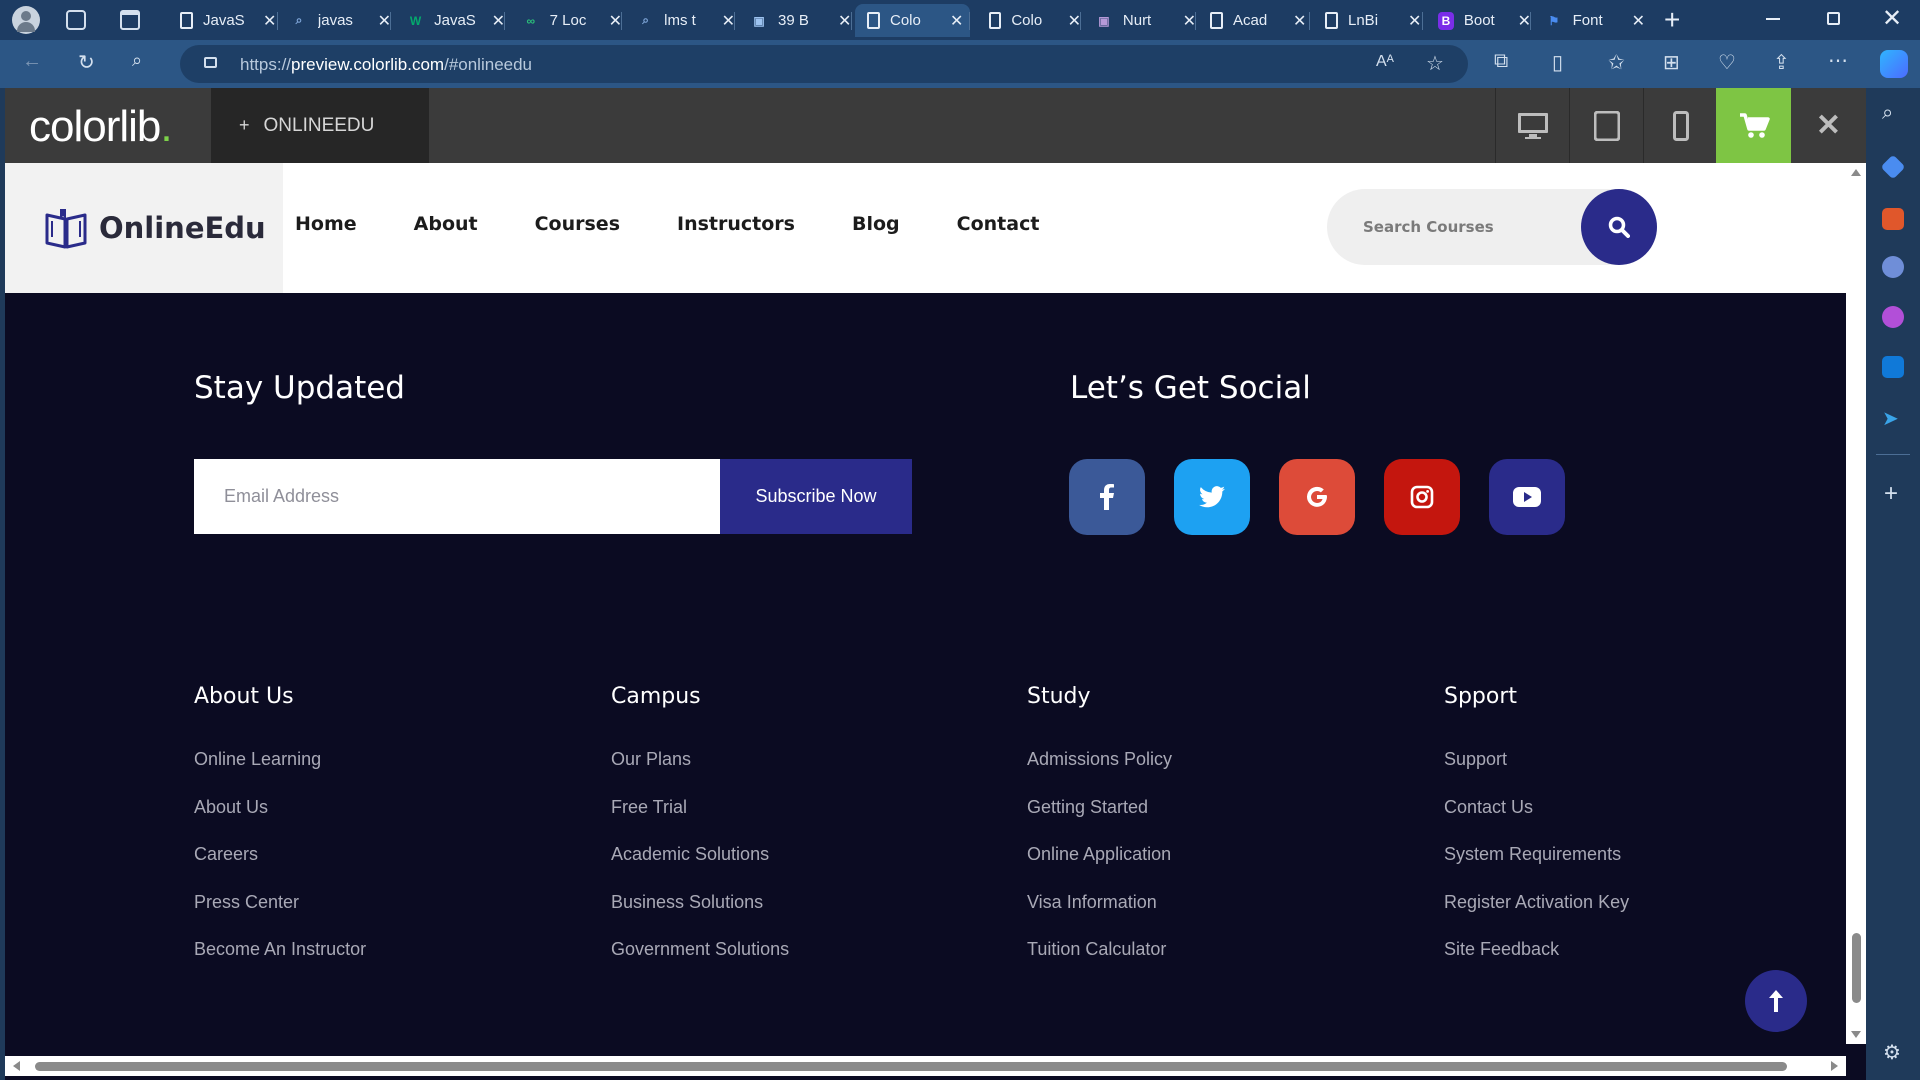 This screenshot has width=1920, height=1080. Describe the element at coordinates (1892, 1052) in the screenshot. I see `sidebar-settings-icon: ⚙` at that location.